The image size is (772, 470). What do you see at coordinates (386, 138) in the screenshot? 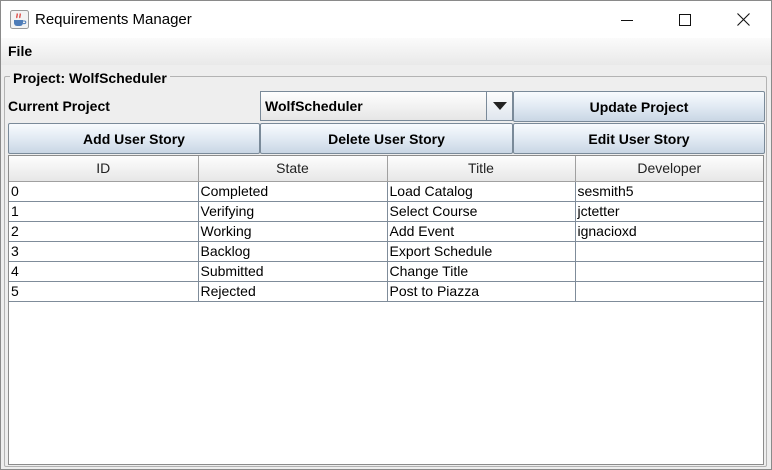
I see `delete-user-story-button: Delete User Story` at bounding box center [386, 138].